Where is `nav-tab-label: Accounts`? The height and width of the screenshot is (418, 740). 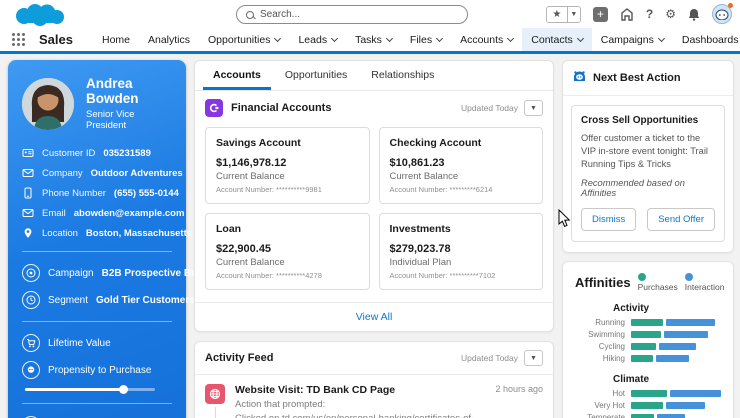
nav-tab-label: Accounts is located at coordinates (482, 39).